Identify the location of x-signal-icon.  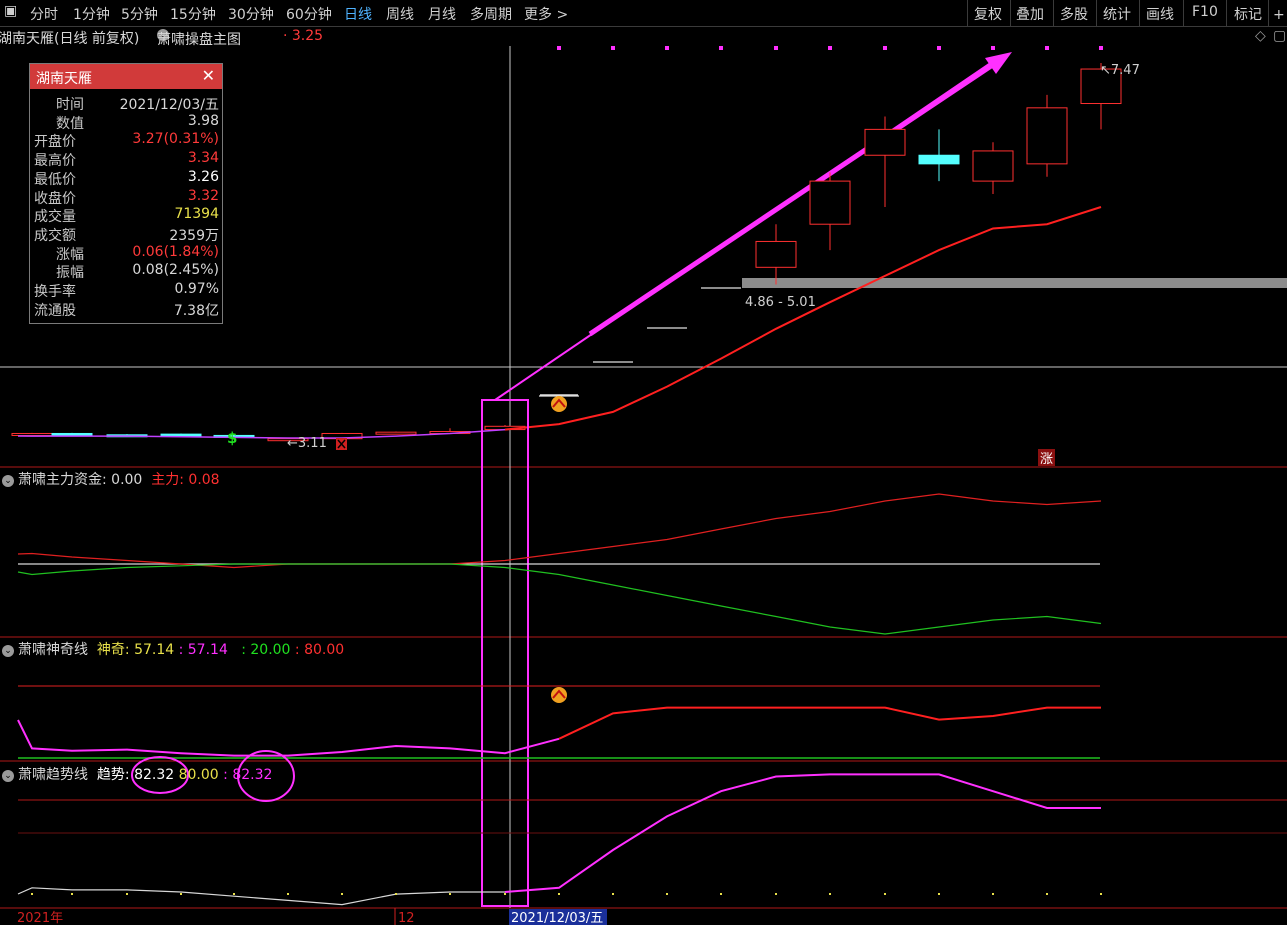
(341, 444).